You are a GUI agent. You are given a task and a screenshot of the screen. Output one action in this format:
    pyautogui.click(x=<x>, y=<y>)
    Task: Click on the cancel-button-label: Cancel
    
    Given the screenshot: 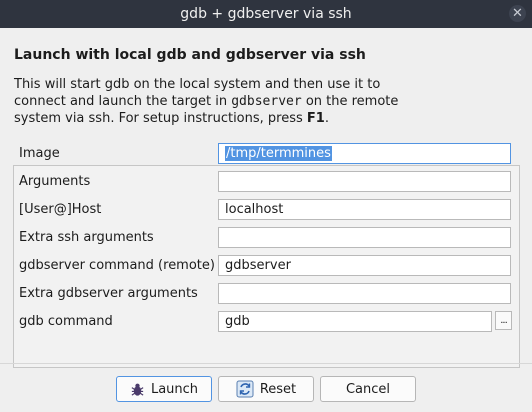 What is the action you would take?
    pyautogui.click(x=368, y=389)
    